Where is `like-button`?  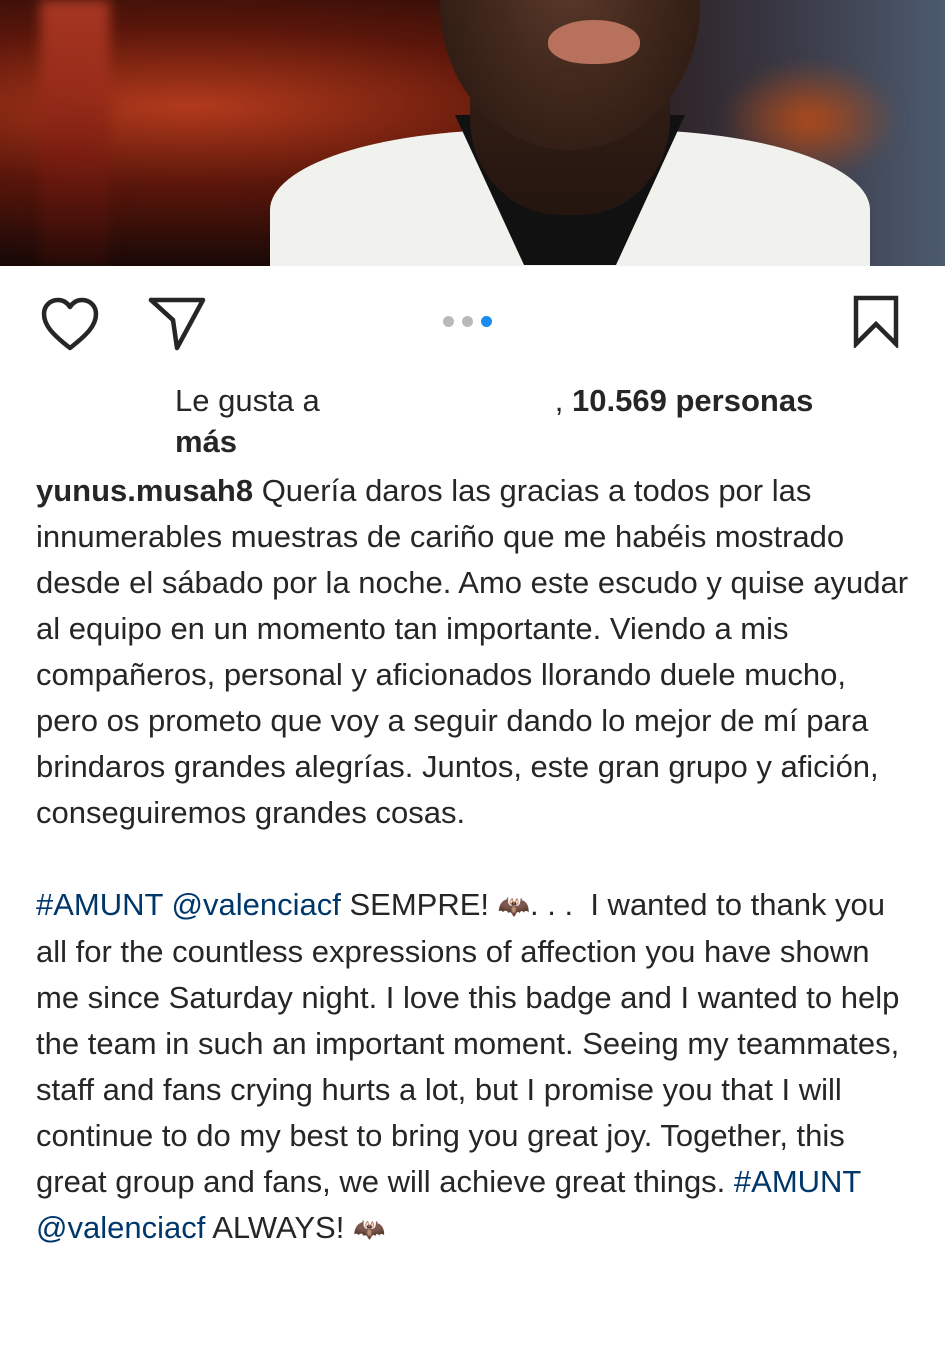
like-button is located at coordinates (70, 324).